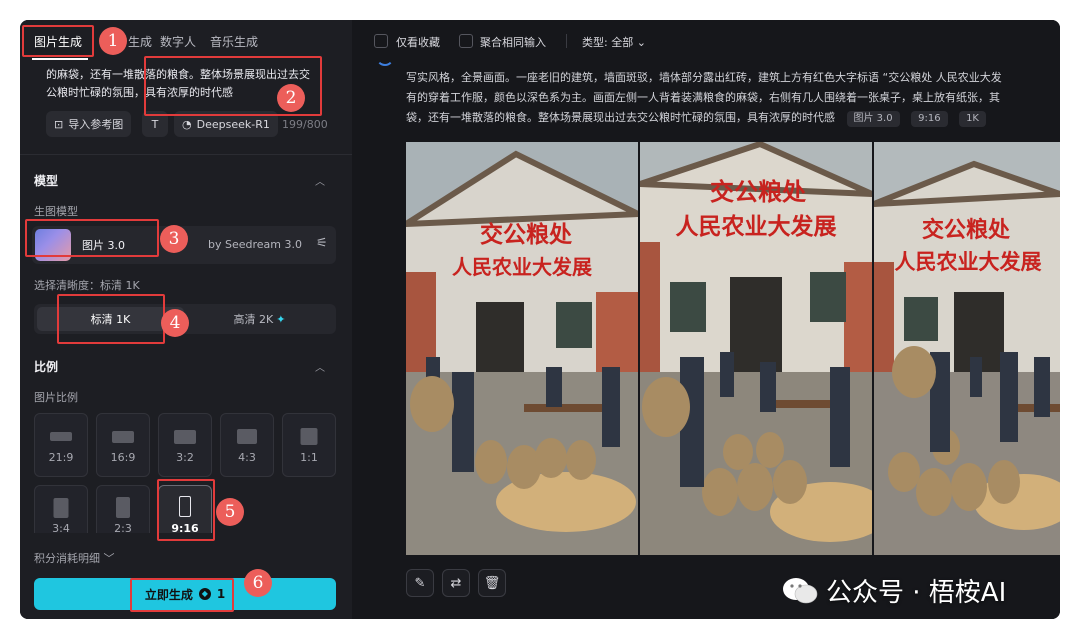  What do you see at coordinates (155, 124) in the screenshot?
I see `text-format-icon: T` at bounding box center [155, 124].